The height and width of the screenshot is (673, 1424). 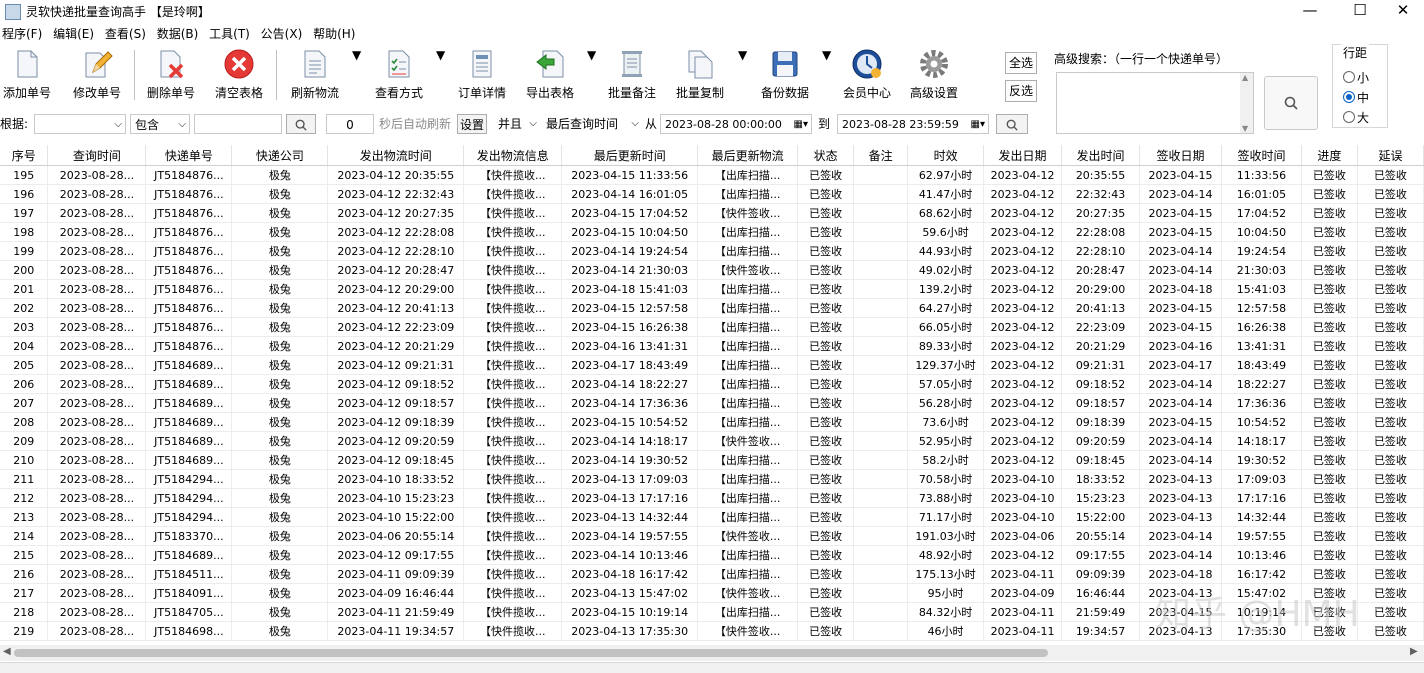 I want to click on column-header: 签收时间, so click(x=1261, y=155).